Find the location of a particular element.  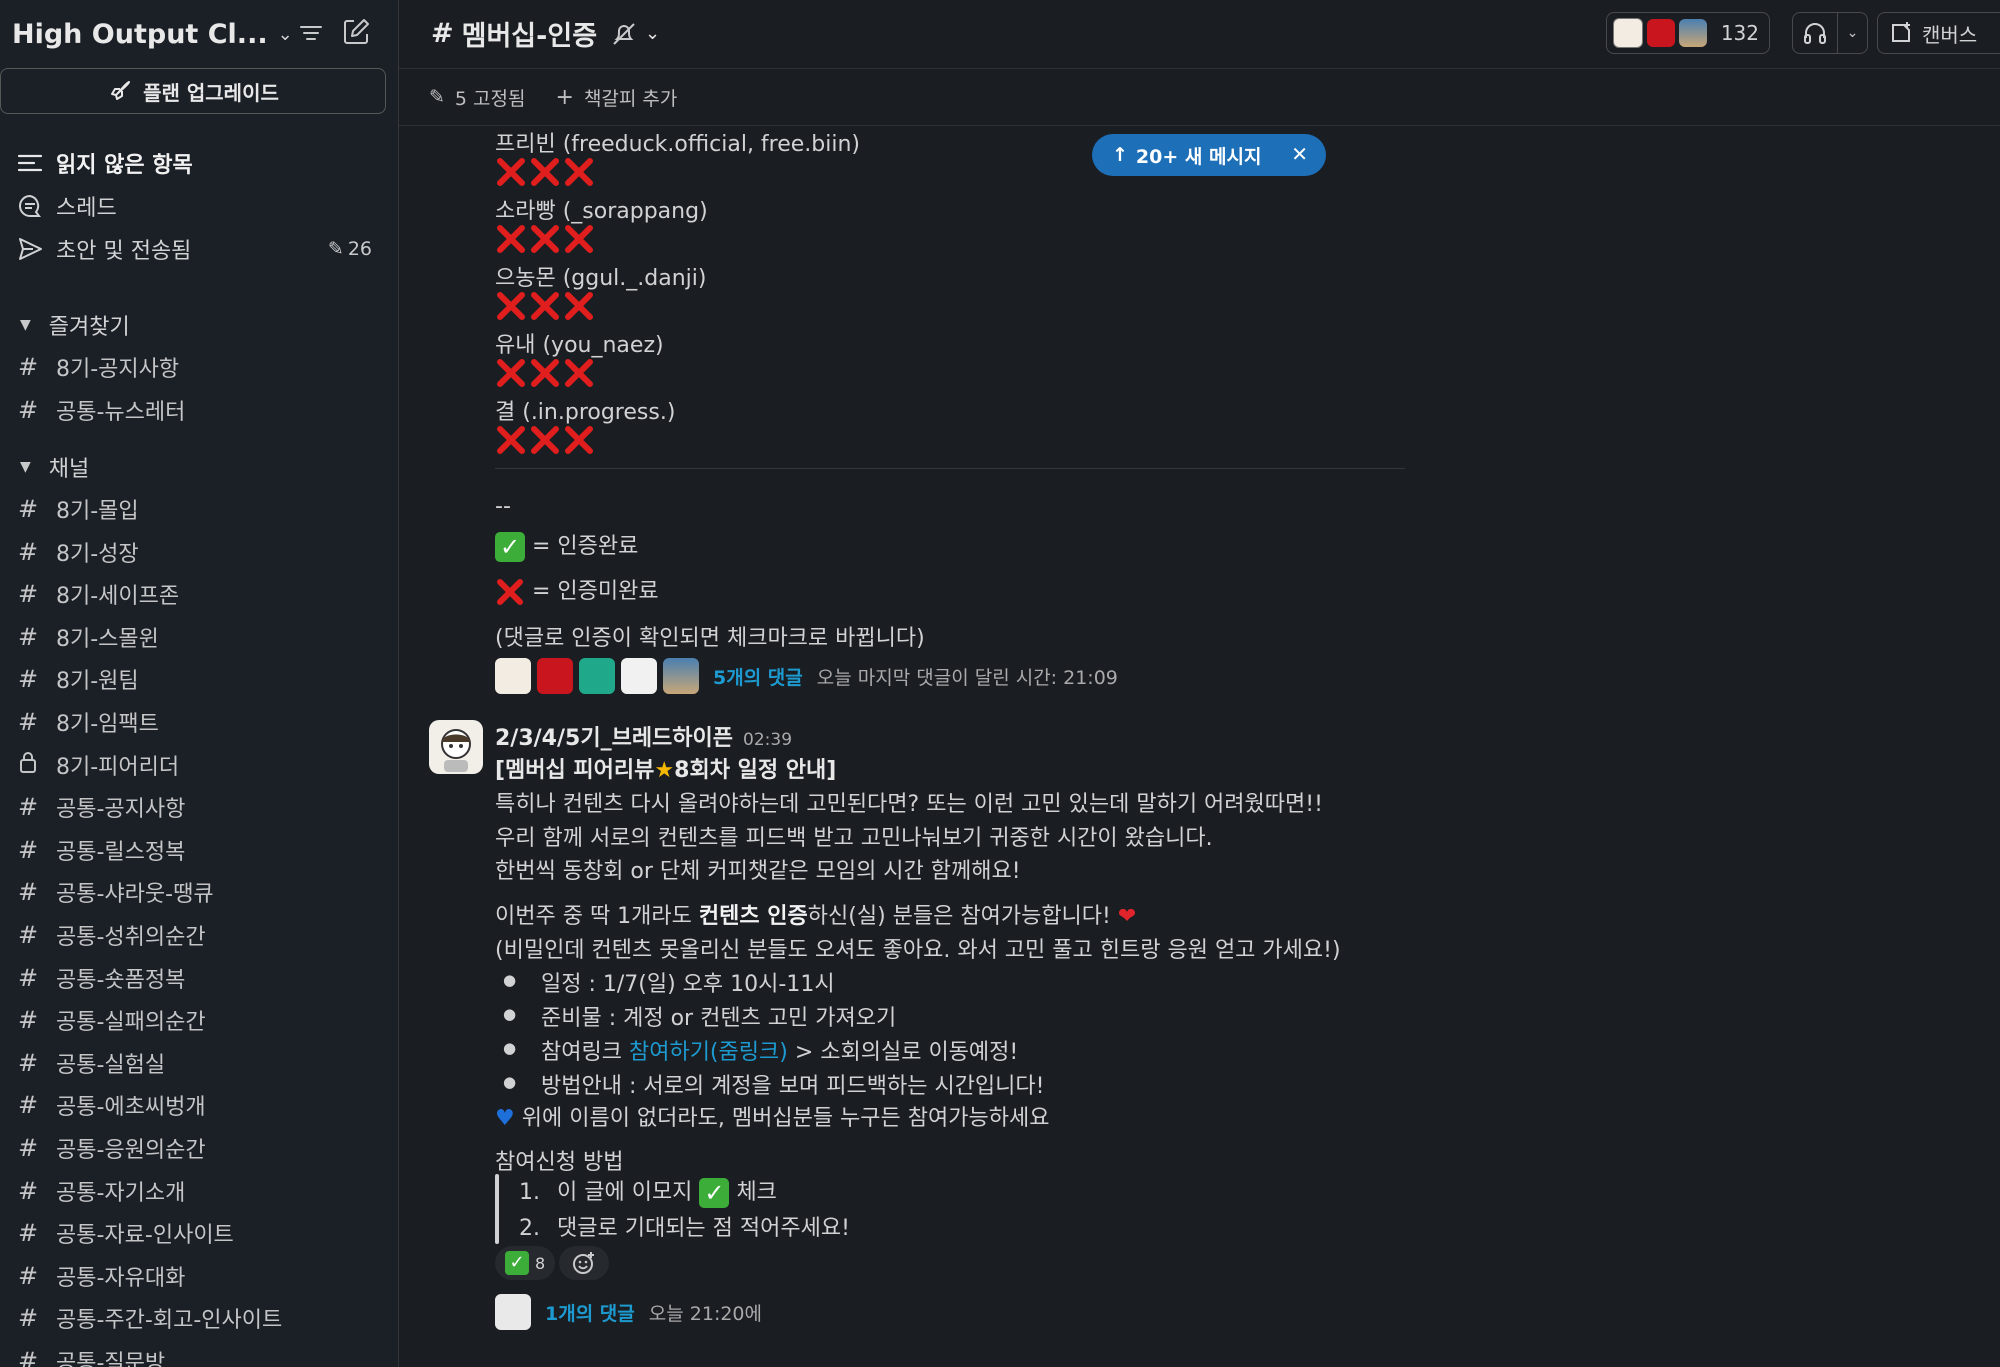

sidebar-channel-item: # 공통-주간-회고-인사이트 is located at coordinates (201, 1318).